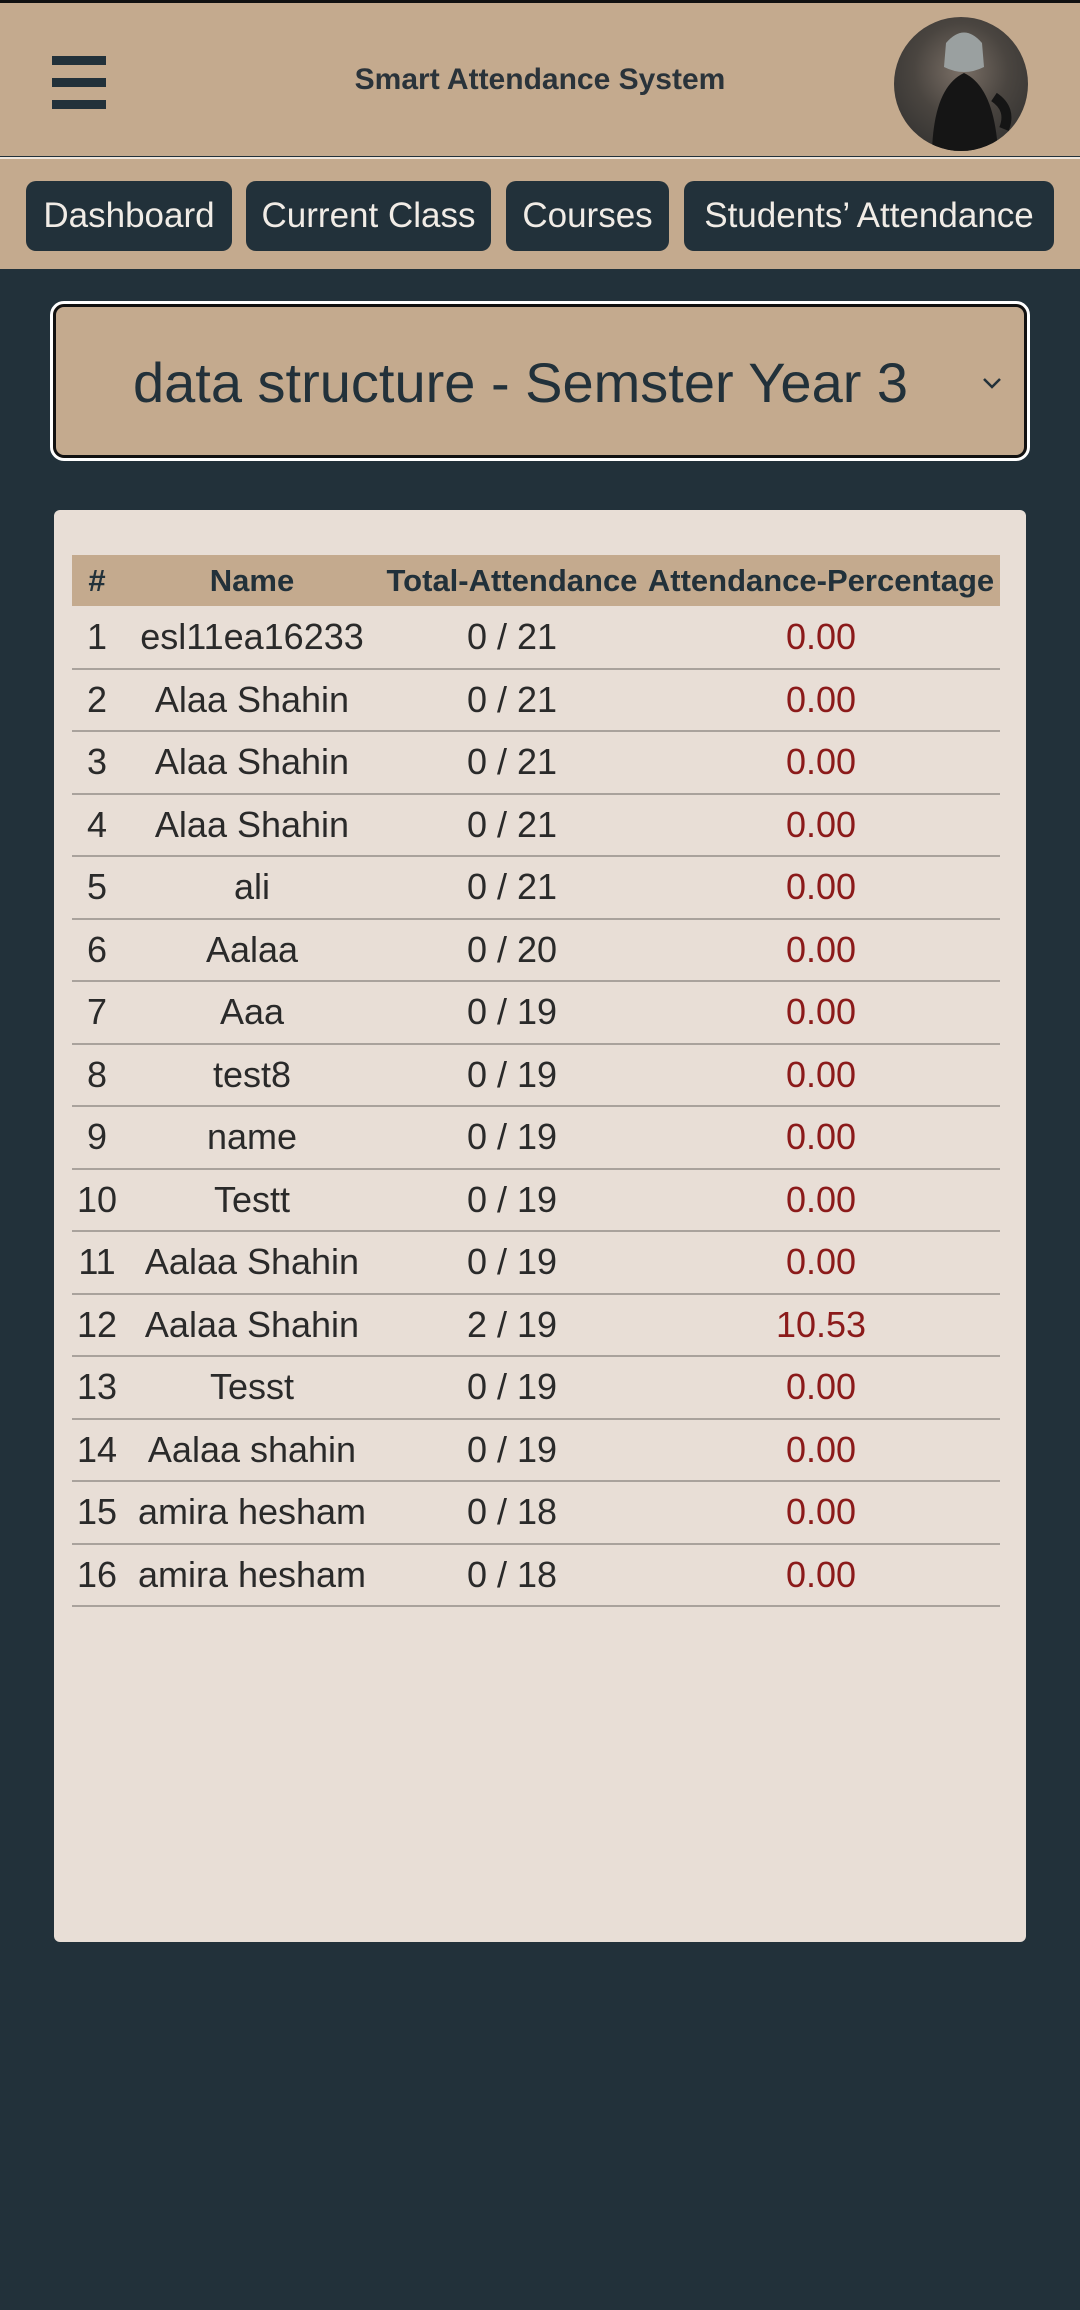  Describe the element at coordinates (821, 1325) in the screenshot. I see `attendance-percentage: 10.53` at that location.